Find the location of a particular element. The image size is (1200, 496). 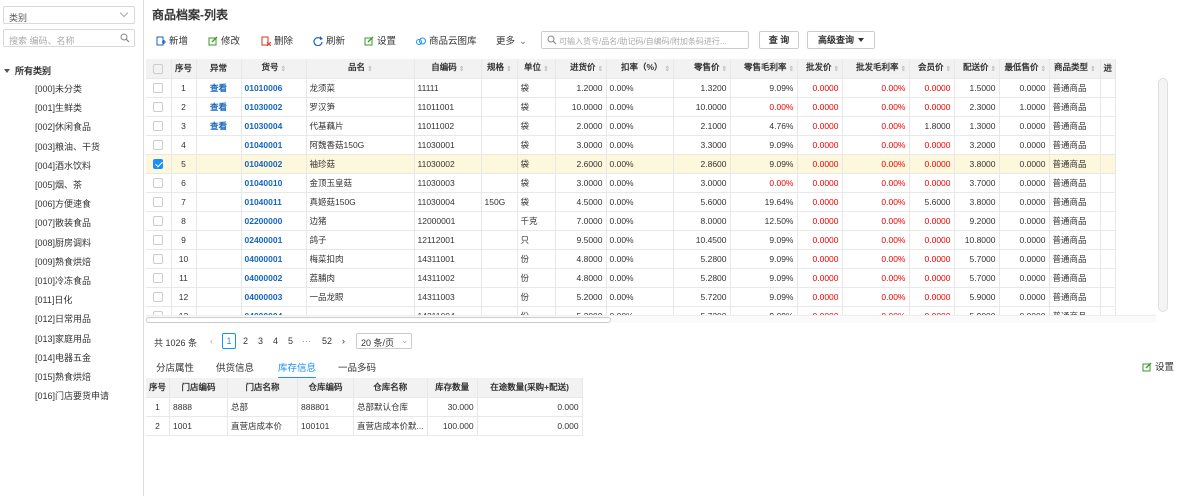

tree-item: [002]休闲食品 is located at coordinates (63, 126).